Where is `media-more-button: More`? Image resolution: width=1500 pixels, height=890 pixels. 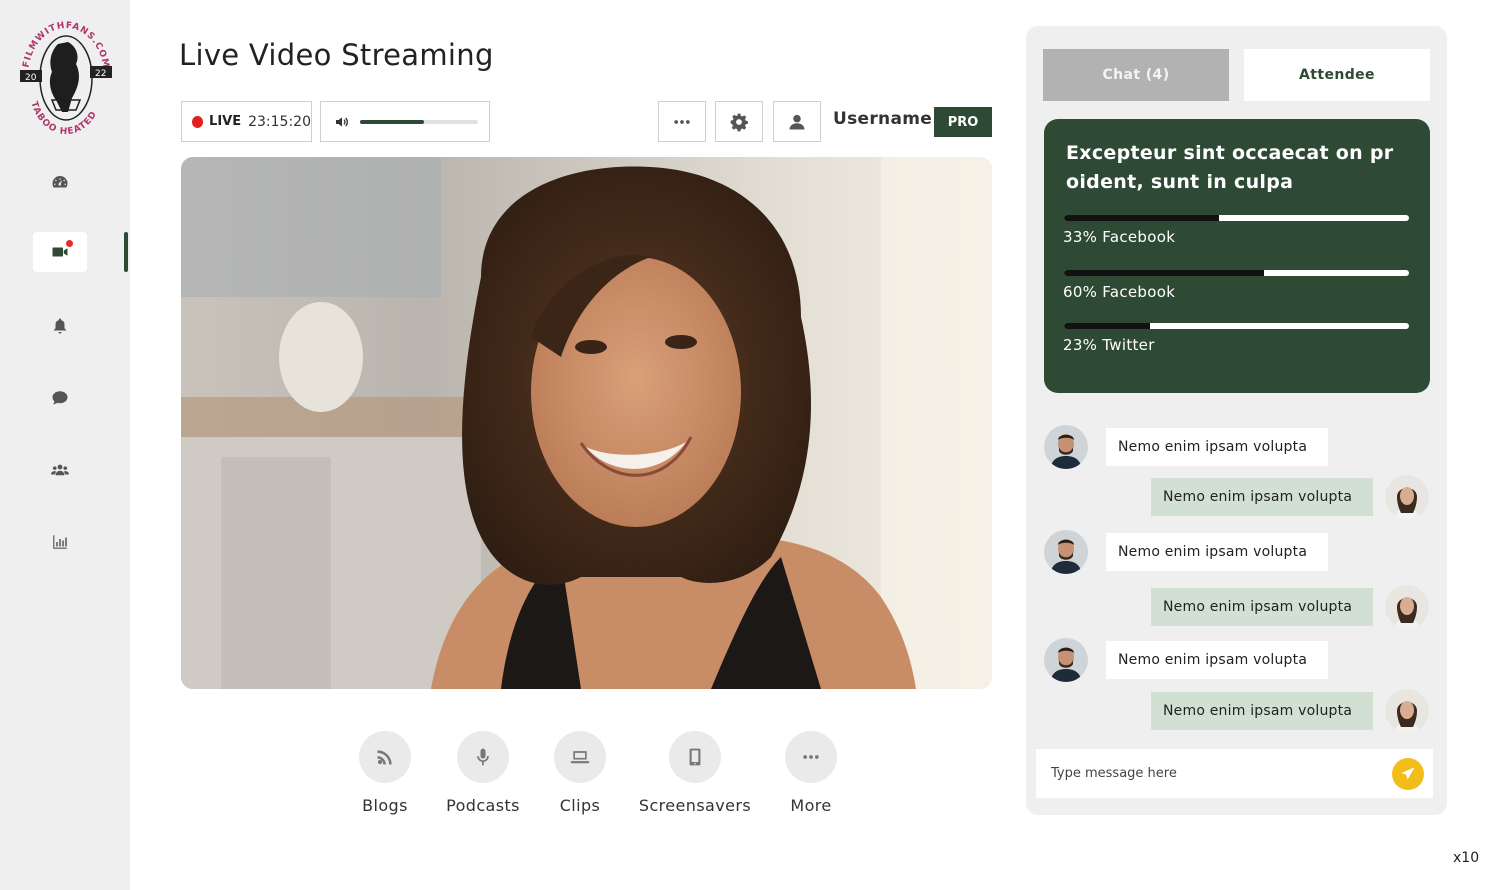 media-more-button: More is located at coordinates (811, 773).